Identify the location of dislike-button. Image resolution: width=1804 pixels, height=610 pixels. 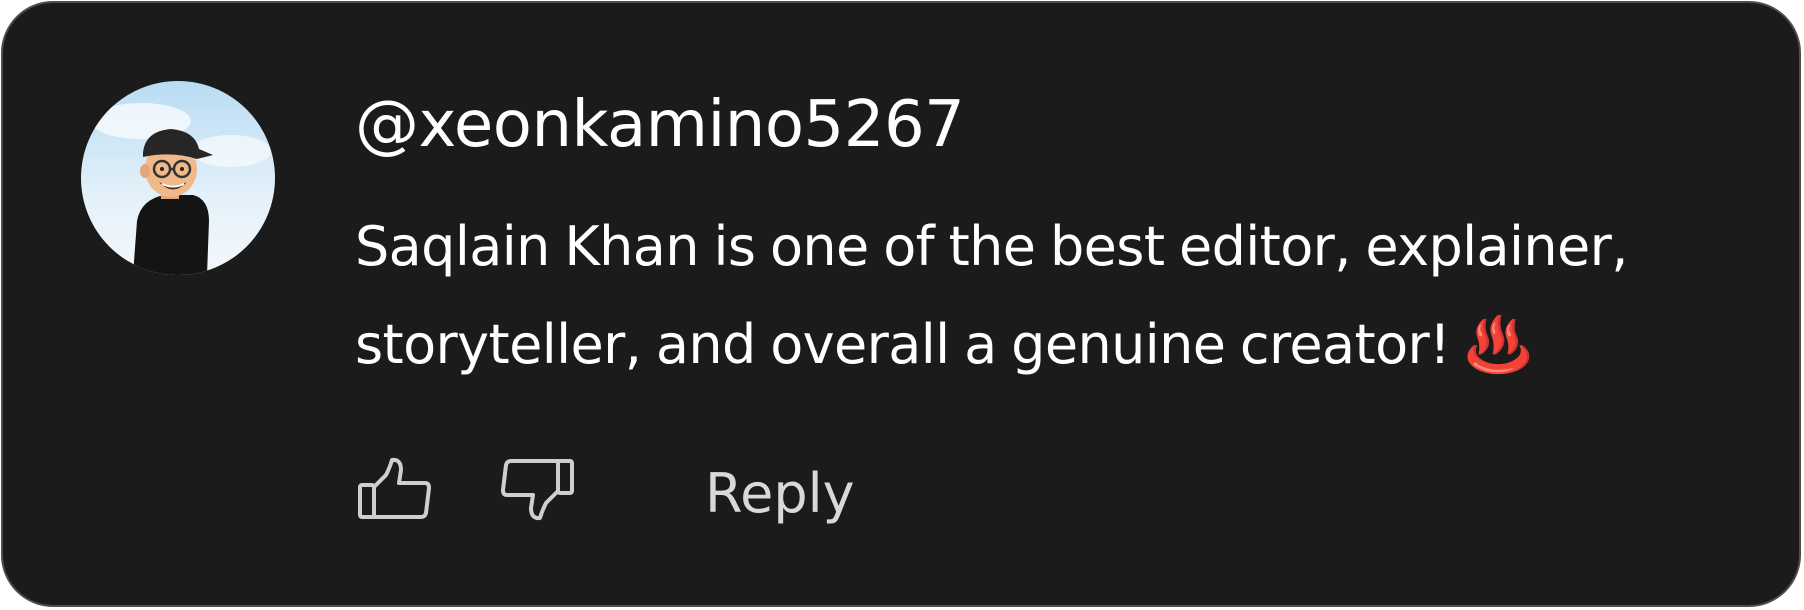
(538, 494).